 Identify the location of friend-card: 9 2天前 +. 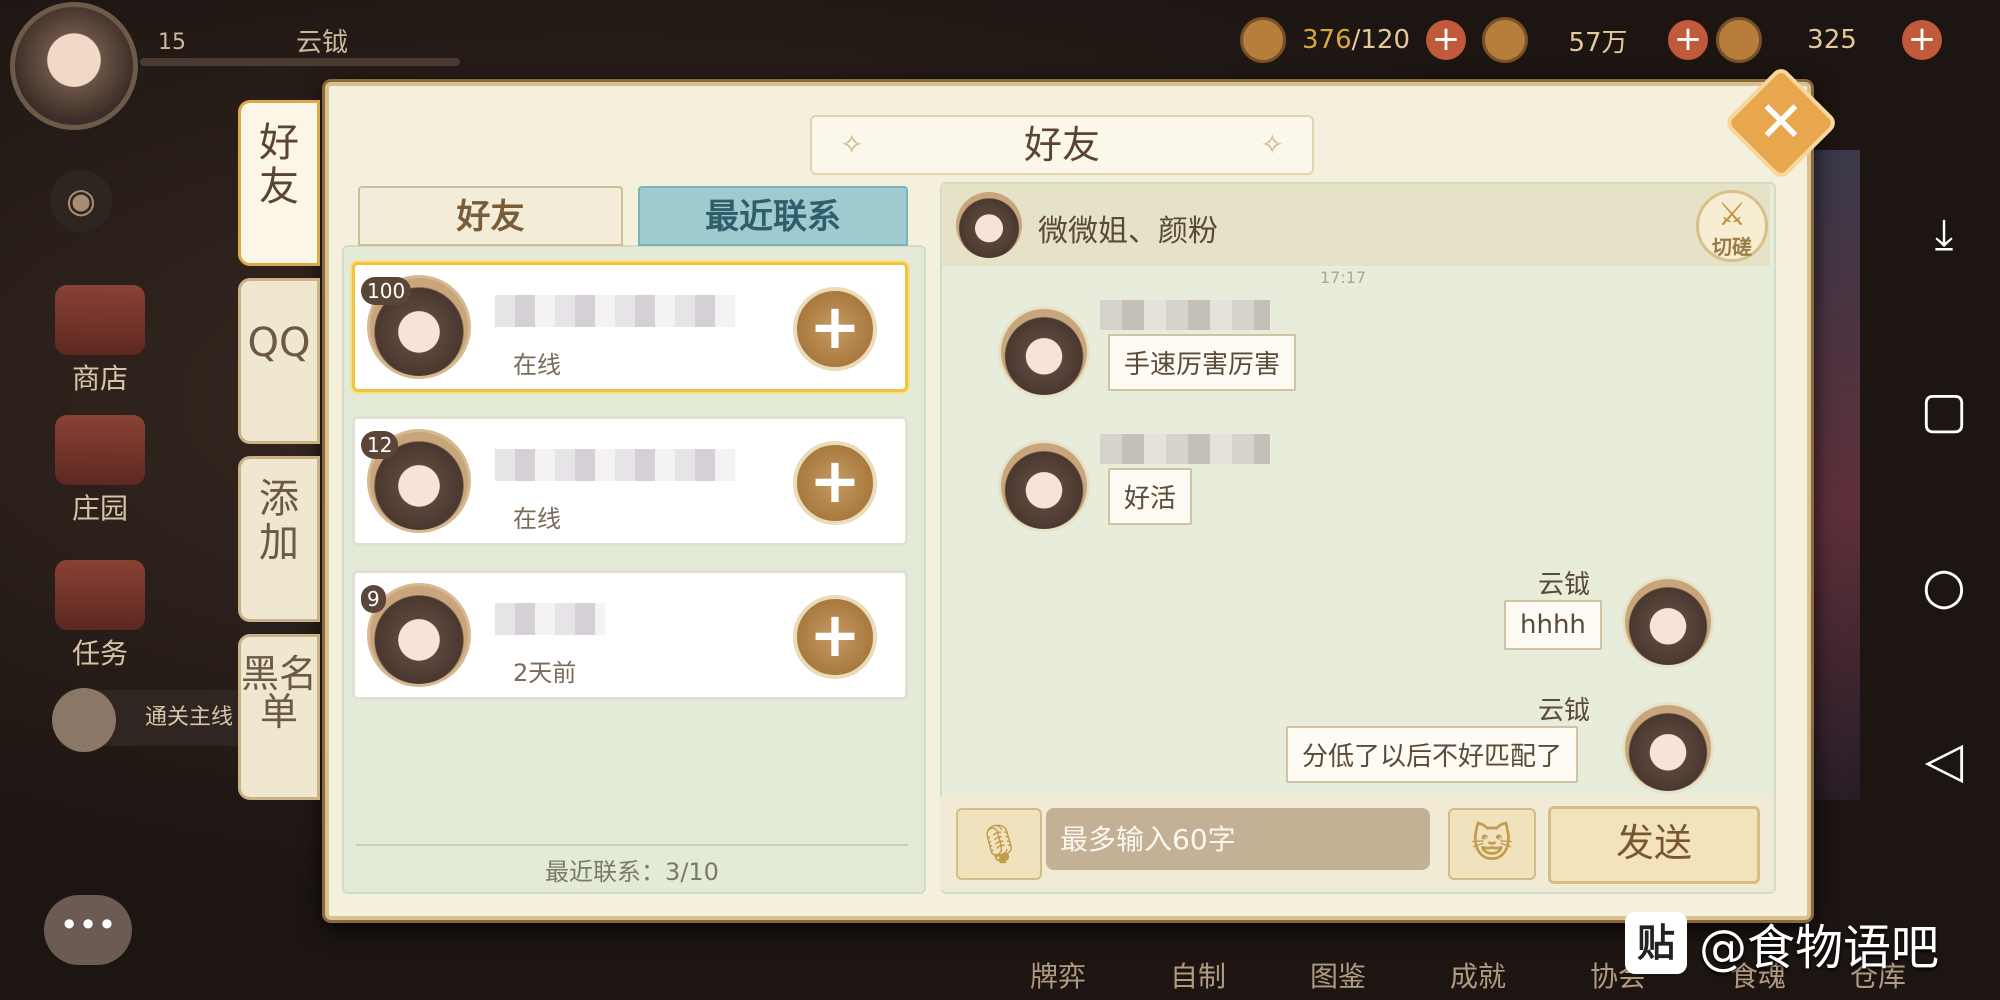
(630, 635).